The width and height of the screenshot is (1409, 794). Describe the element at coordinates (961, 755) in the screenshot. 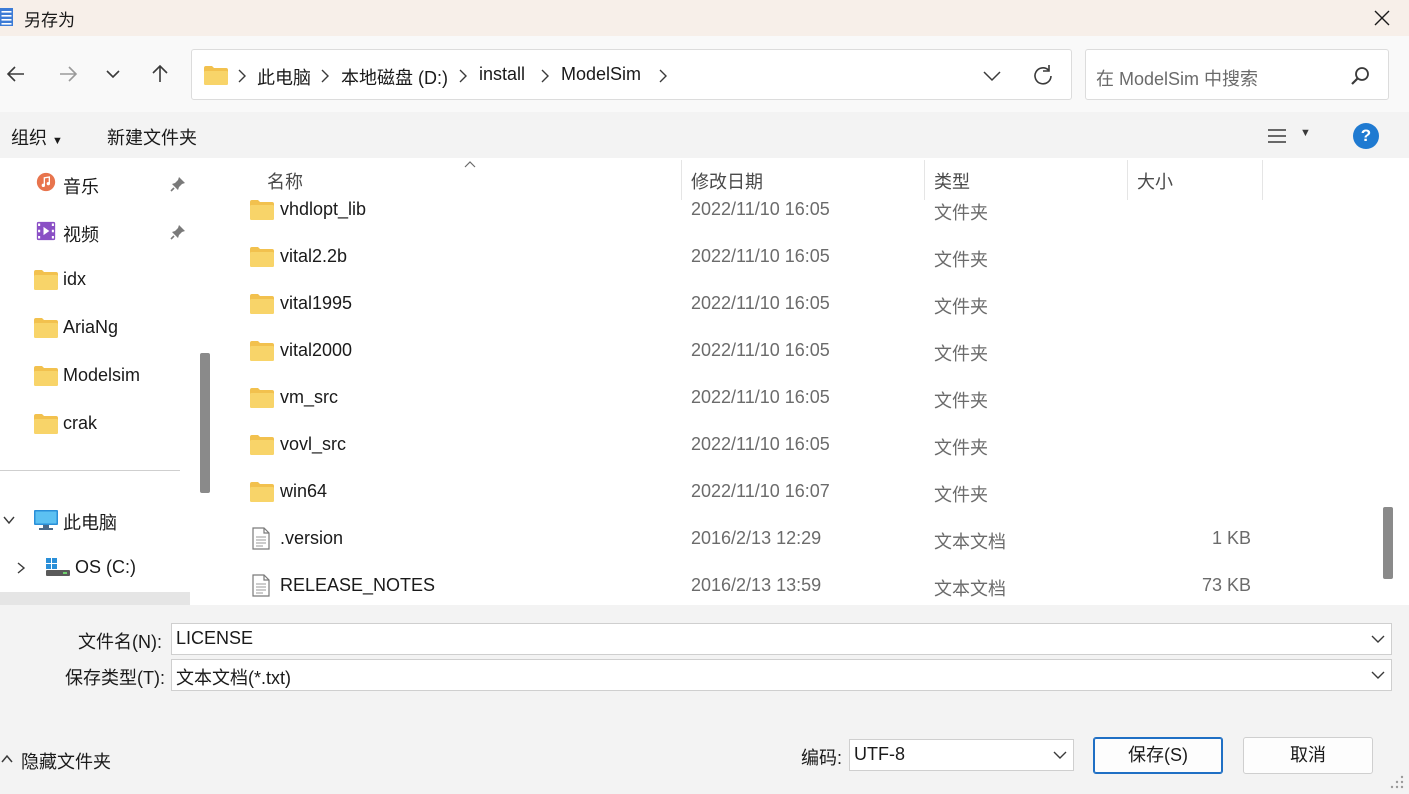

I see `encoding-select: UTF-8` at that location.